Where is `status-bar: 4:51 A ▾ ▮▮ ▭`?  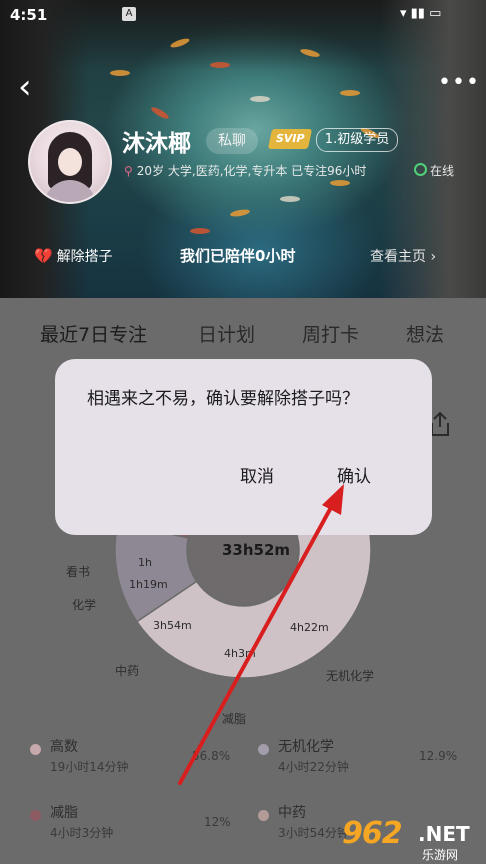
status-bar: 4:51 A ▾ ▮▮ ▭ is located at coordinates (243, 16).